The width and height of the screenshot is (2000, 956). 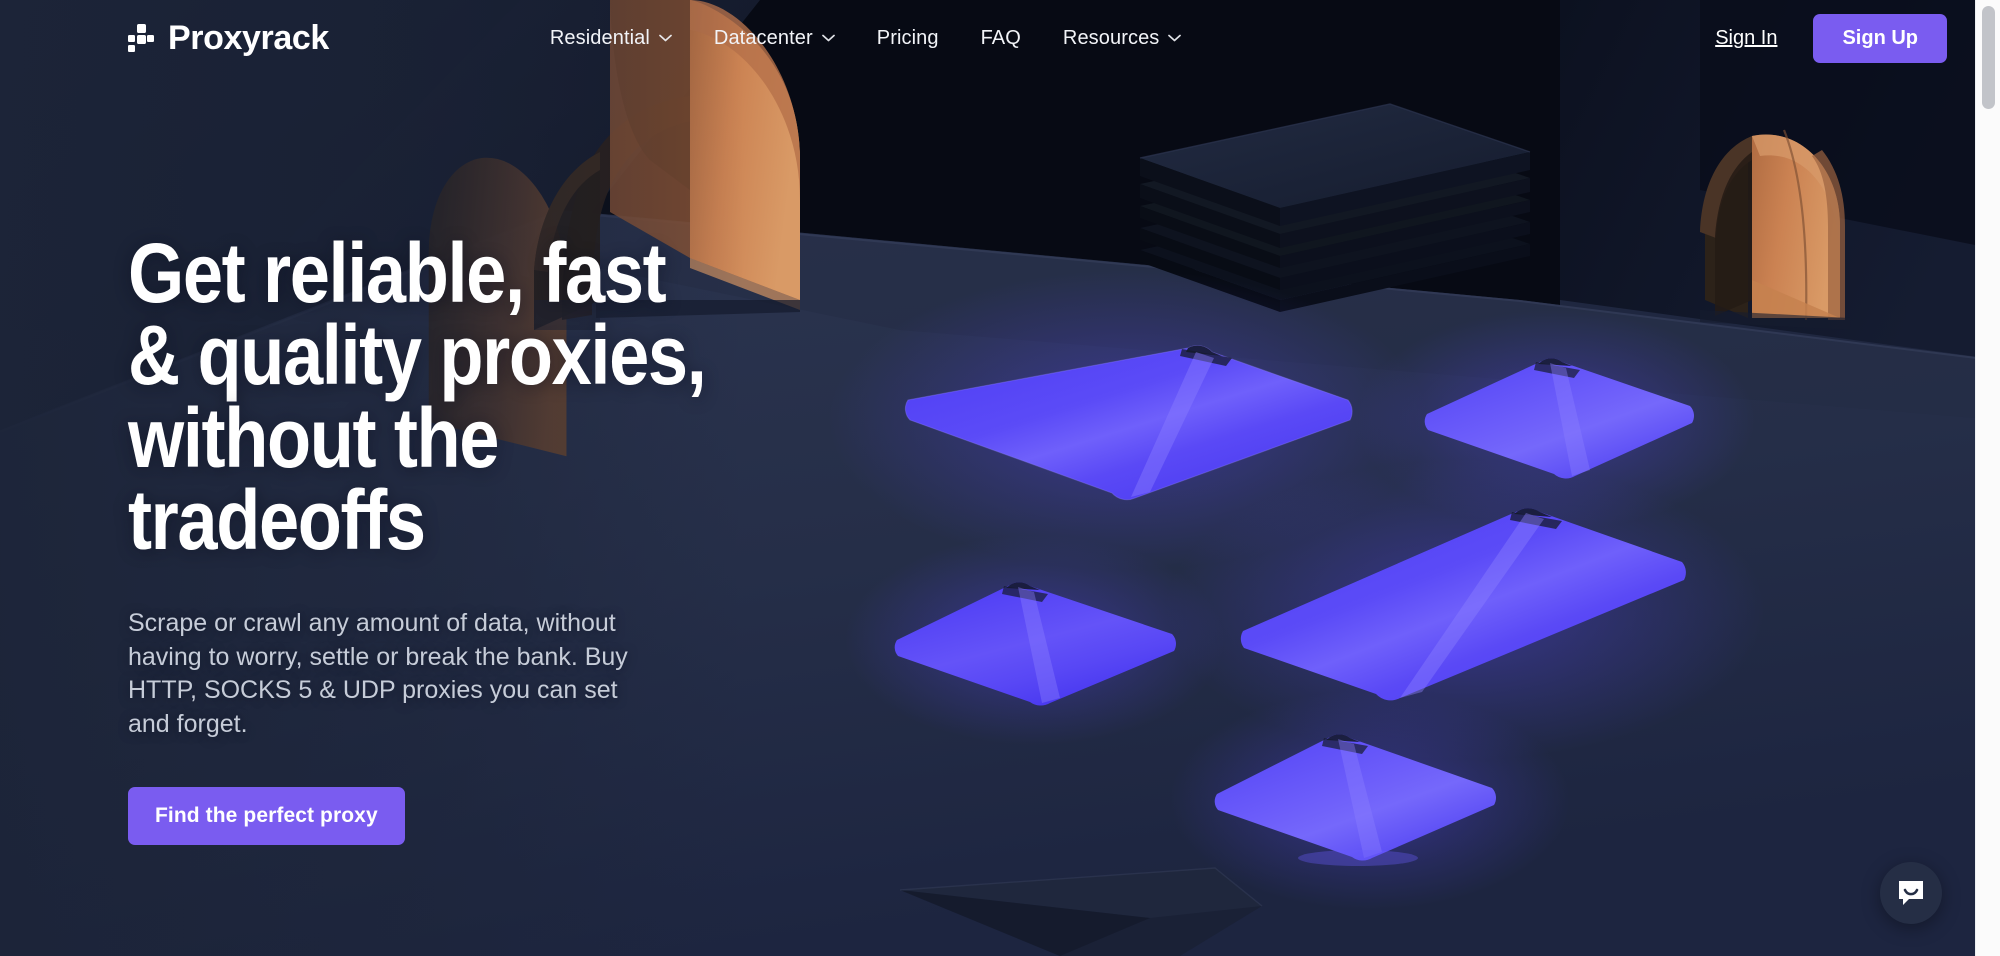 What do you see at coordinates (763, 37) in the screenshot?
I see `nav-item-label: Datacenter` at bounding box center [763, 37].